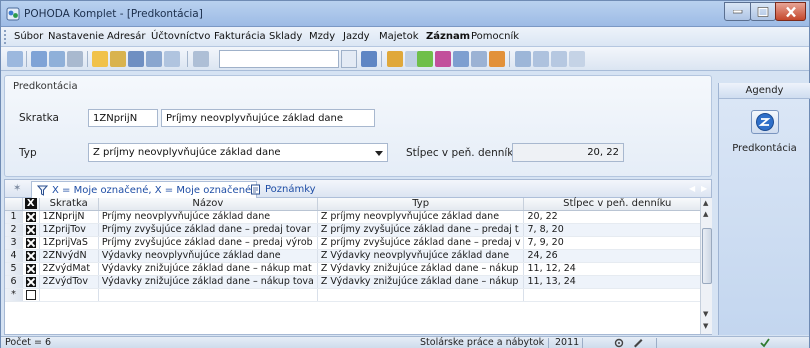  I want to click on scroll-thumb, so click(707, 256).